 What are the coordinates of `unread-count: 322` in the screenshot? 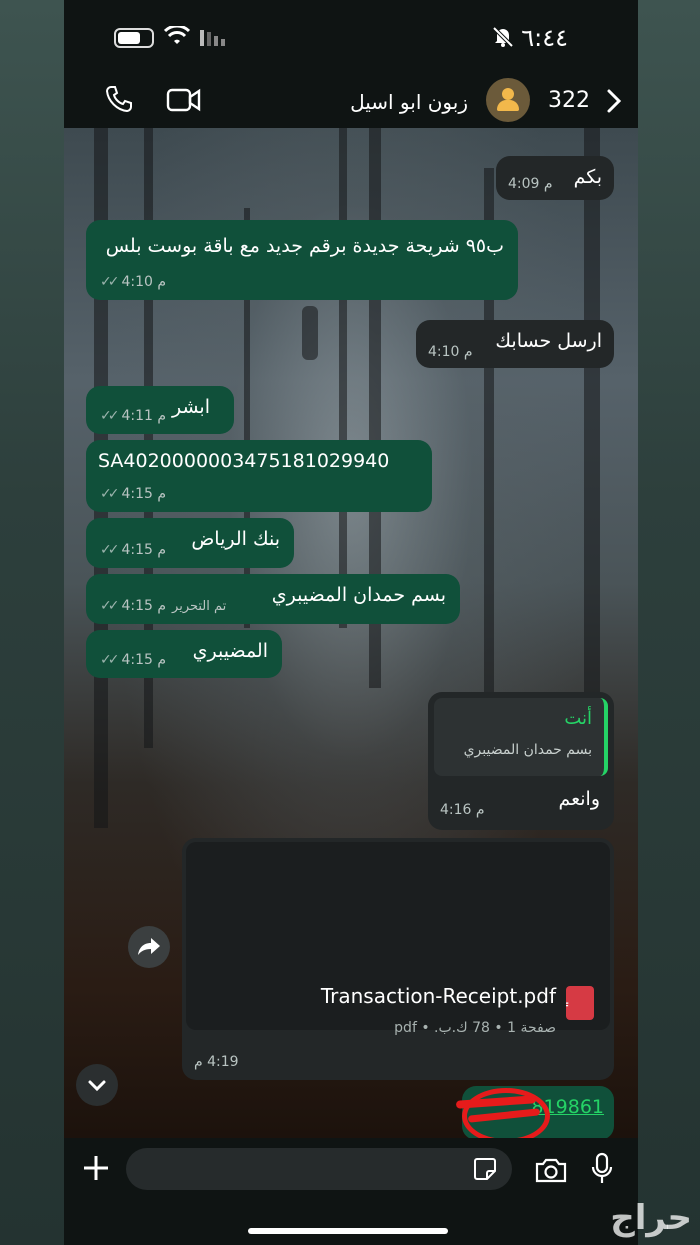 It's located at (569, 100).